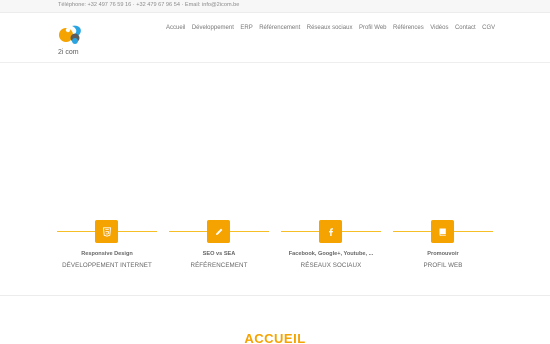 The image size is (550, 344). What do you see at coordinates (330, 28) in the screenshot?
I see `nav-item-reseaux-sociaux: Réseaux sociaux` at bounding box center [330, 28].